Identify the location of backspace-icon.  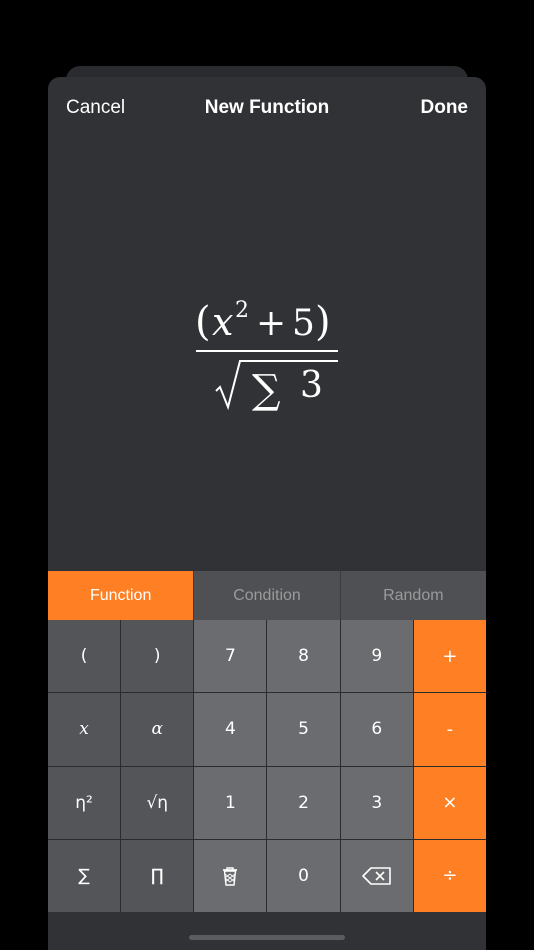
(376, 876).